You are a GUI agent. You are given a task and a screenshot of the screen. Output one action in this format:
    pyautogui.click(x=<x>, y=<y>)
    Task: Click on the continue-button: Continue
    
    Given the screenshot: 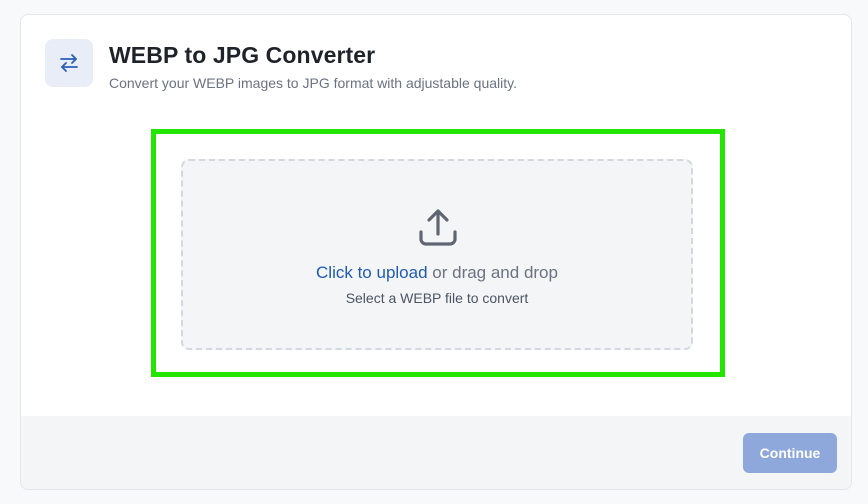 What is the action you would take?
    pyautogui.click(x=790, y=453)
    